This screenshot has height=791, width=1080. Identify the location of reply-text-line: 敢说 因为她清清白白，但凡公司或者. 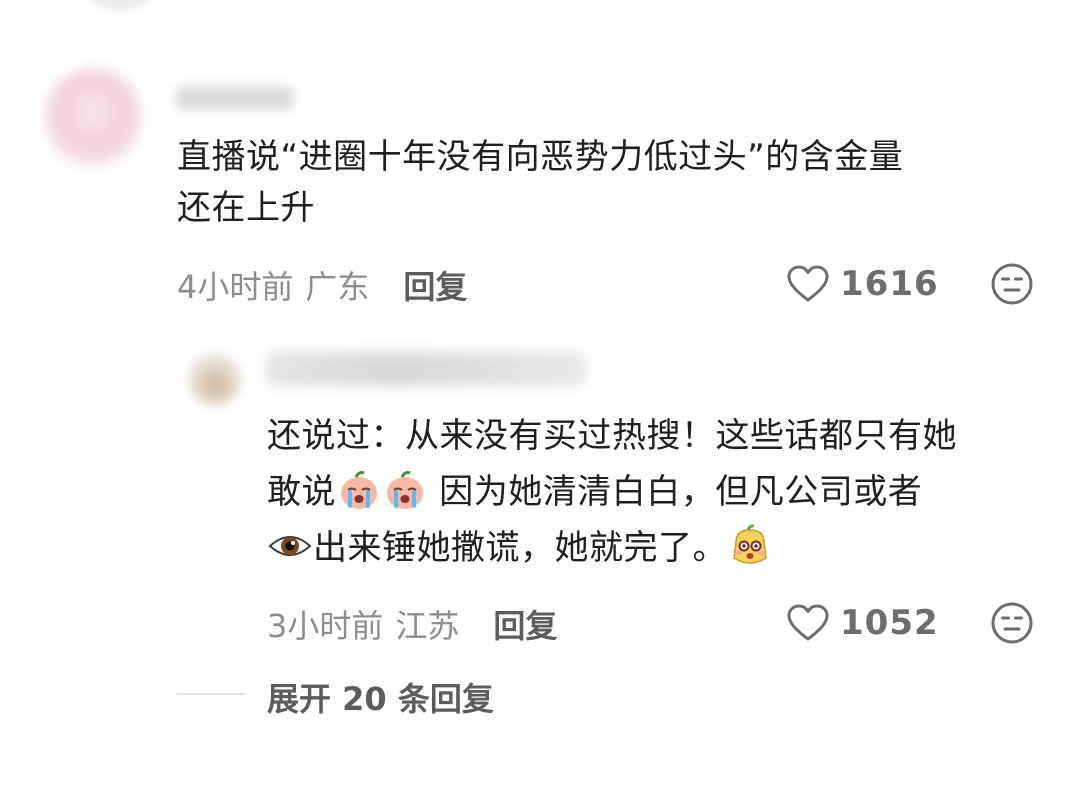
(662, 492).